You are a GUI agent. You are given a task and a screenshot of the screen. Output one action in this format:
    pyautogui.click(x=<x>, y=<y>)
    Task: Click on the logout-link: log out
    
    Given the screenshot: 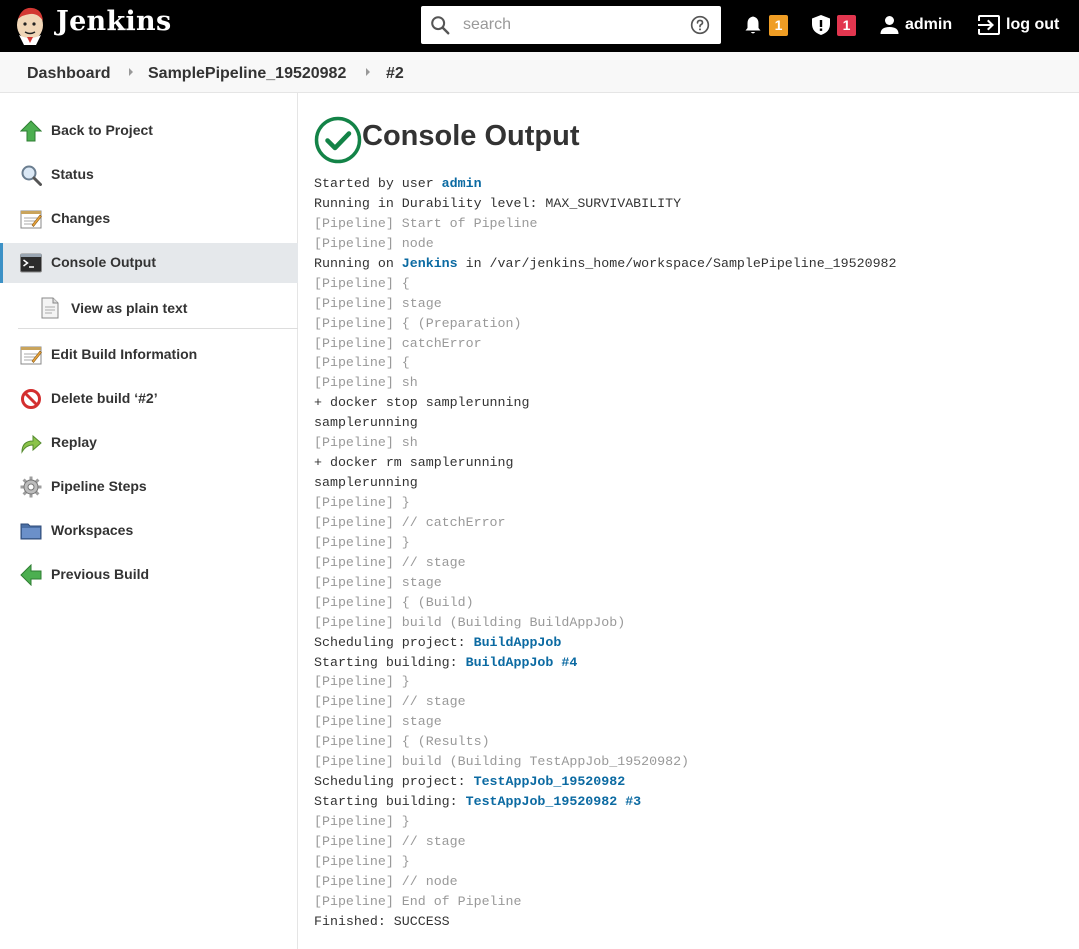 What is the action you would take?
    pyautogui.click(x=1032, y=25)
    